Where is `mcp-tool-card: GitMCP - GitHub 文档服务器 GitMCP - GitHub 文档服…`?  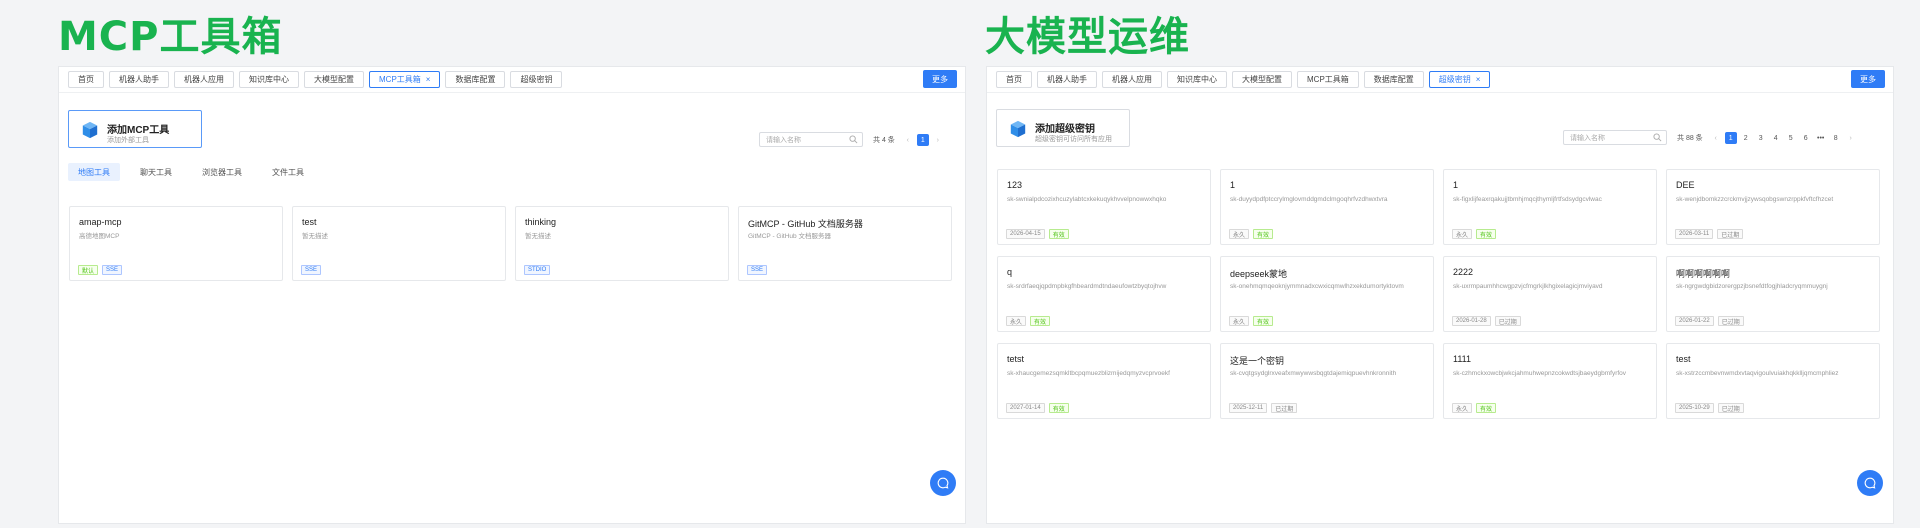
mcp-tool-card: GitMCP - GitHub 文档服务器 GitMCP - GitHub 文档服… is located at coordinates (845, 243).